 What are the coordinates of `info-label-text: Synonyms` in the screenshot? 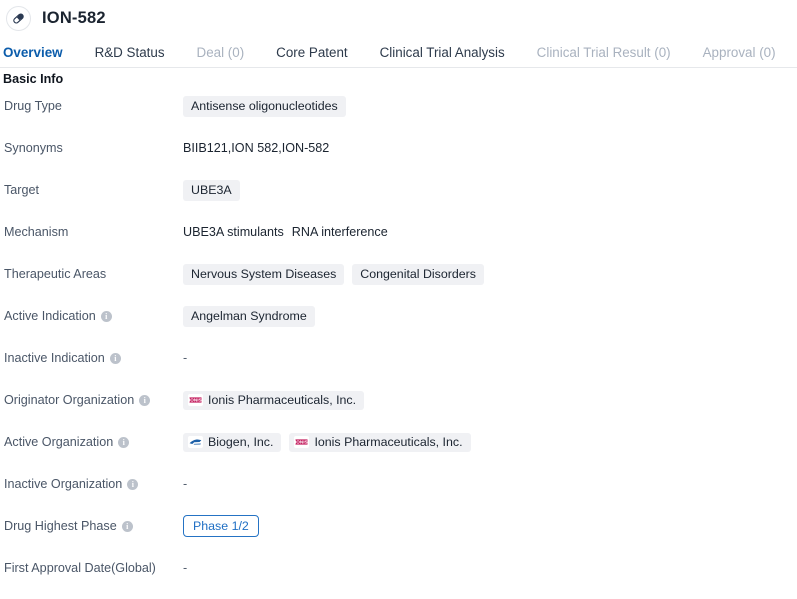 It's located at (33, 148).